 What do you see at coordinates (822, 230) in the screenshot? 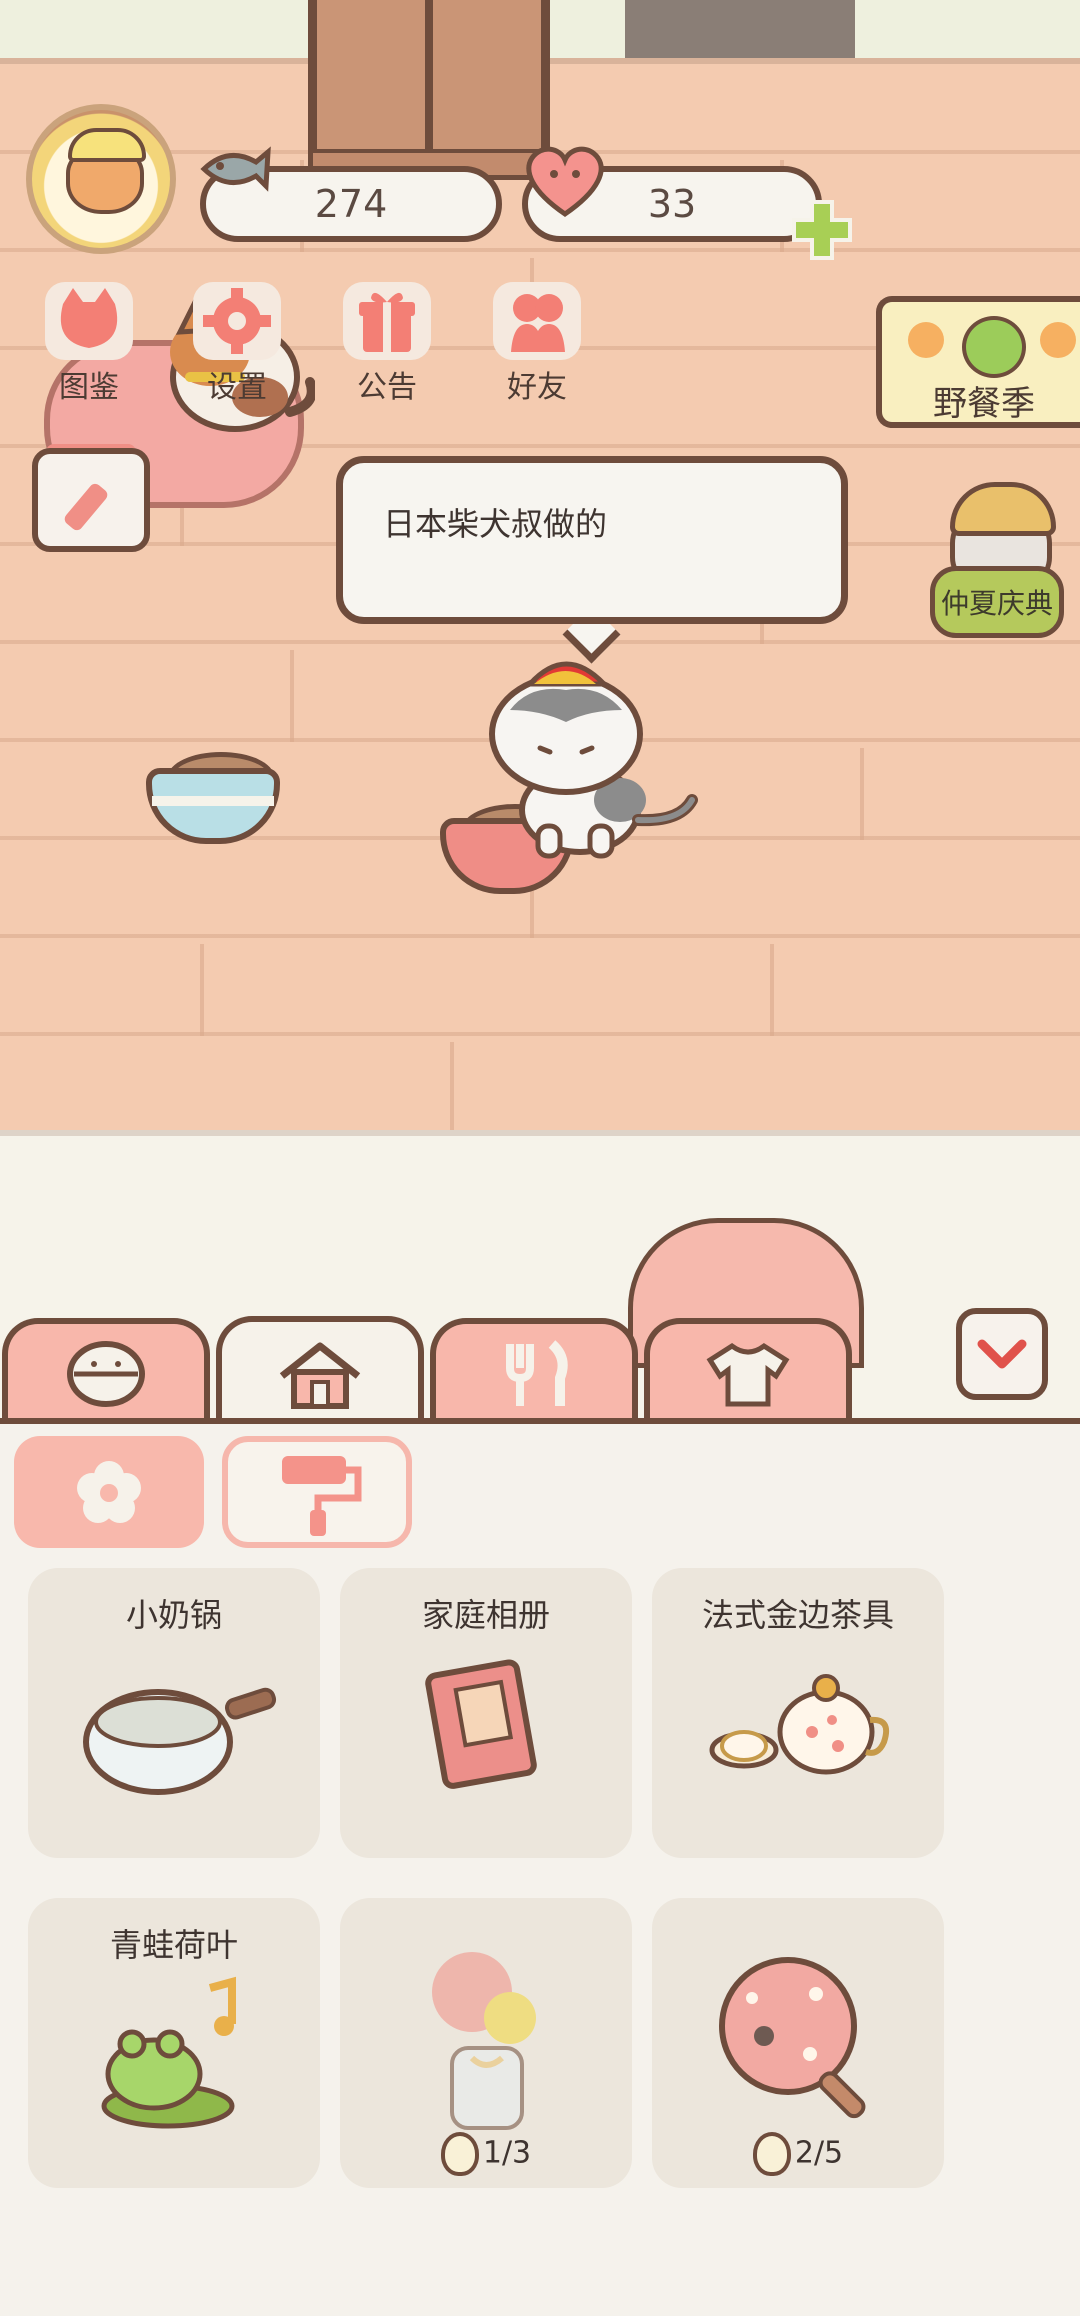
I see `add-hearts-button` at bounding box center [822, 230].